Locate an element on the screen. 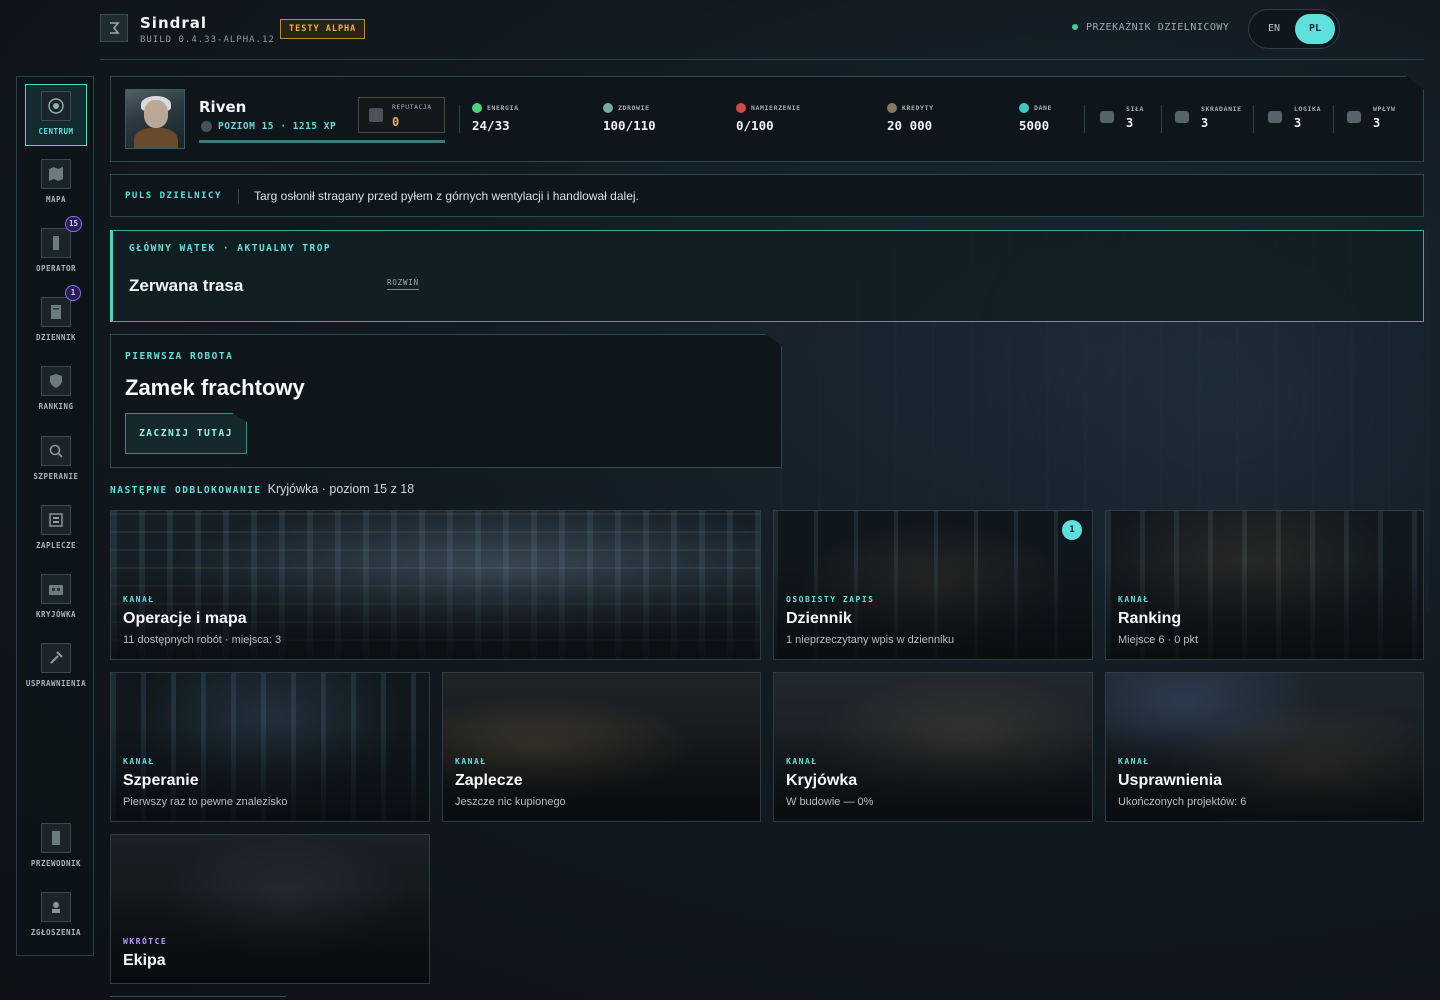 This screenshot has height=1000, width=1440. sidebar-item-zgloszenia: ZGŁOSZENIA is located at coordinates (56, 917).